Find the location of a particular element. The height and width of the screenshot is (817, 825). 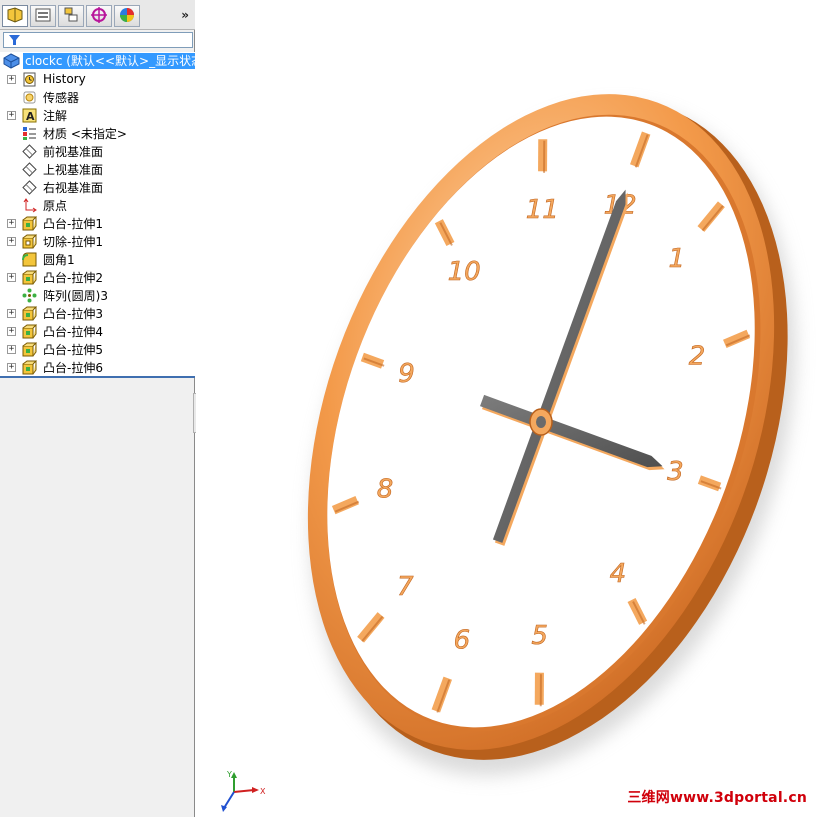

tree-item: 右视基准面 is located at coordinates (97, 187).